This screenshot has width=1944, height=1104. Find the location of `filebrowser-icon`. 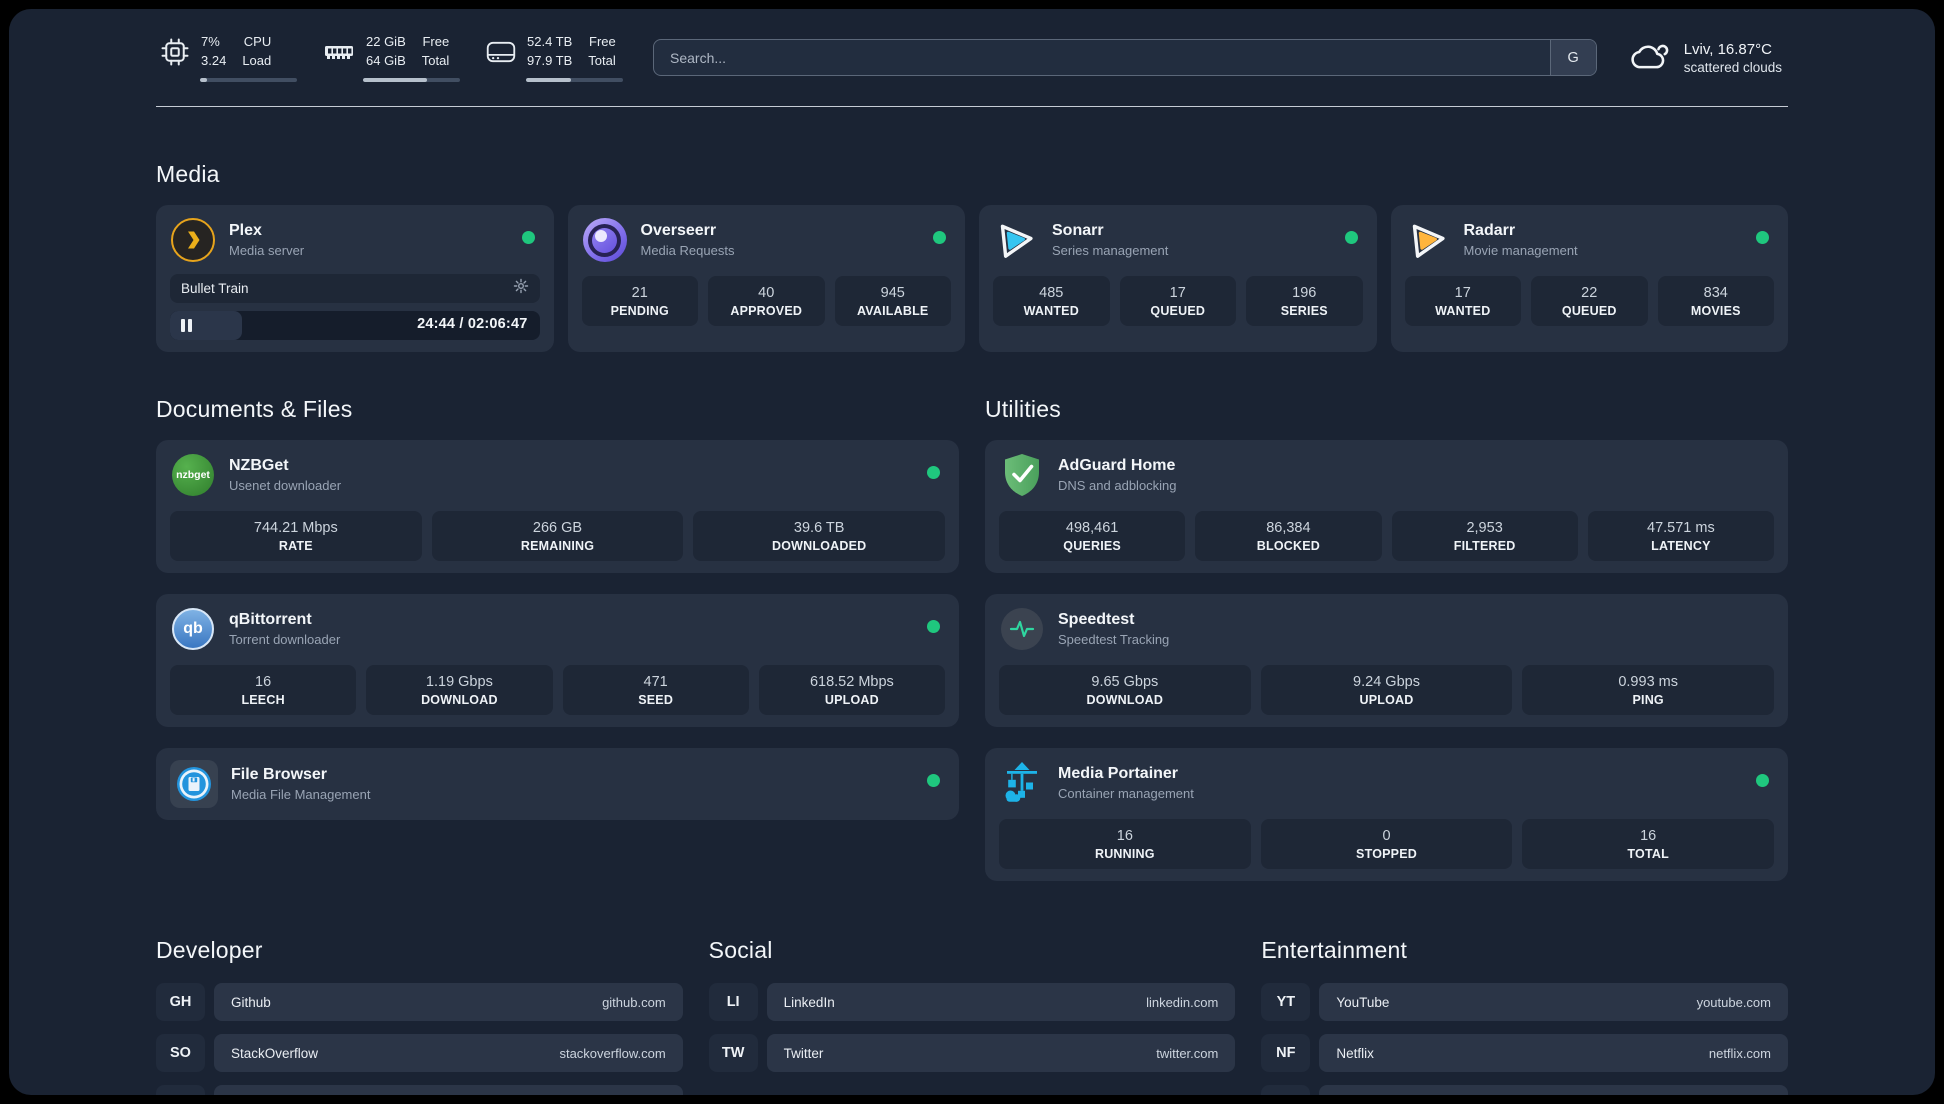

filebrowser-icon is located at coordinates (194, 784).